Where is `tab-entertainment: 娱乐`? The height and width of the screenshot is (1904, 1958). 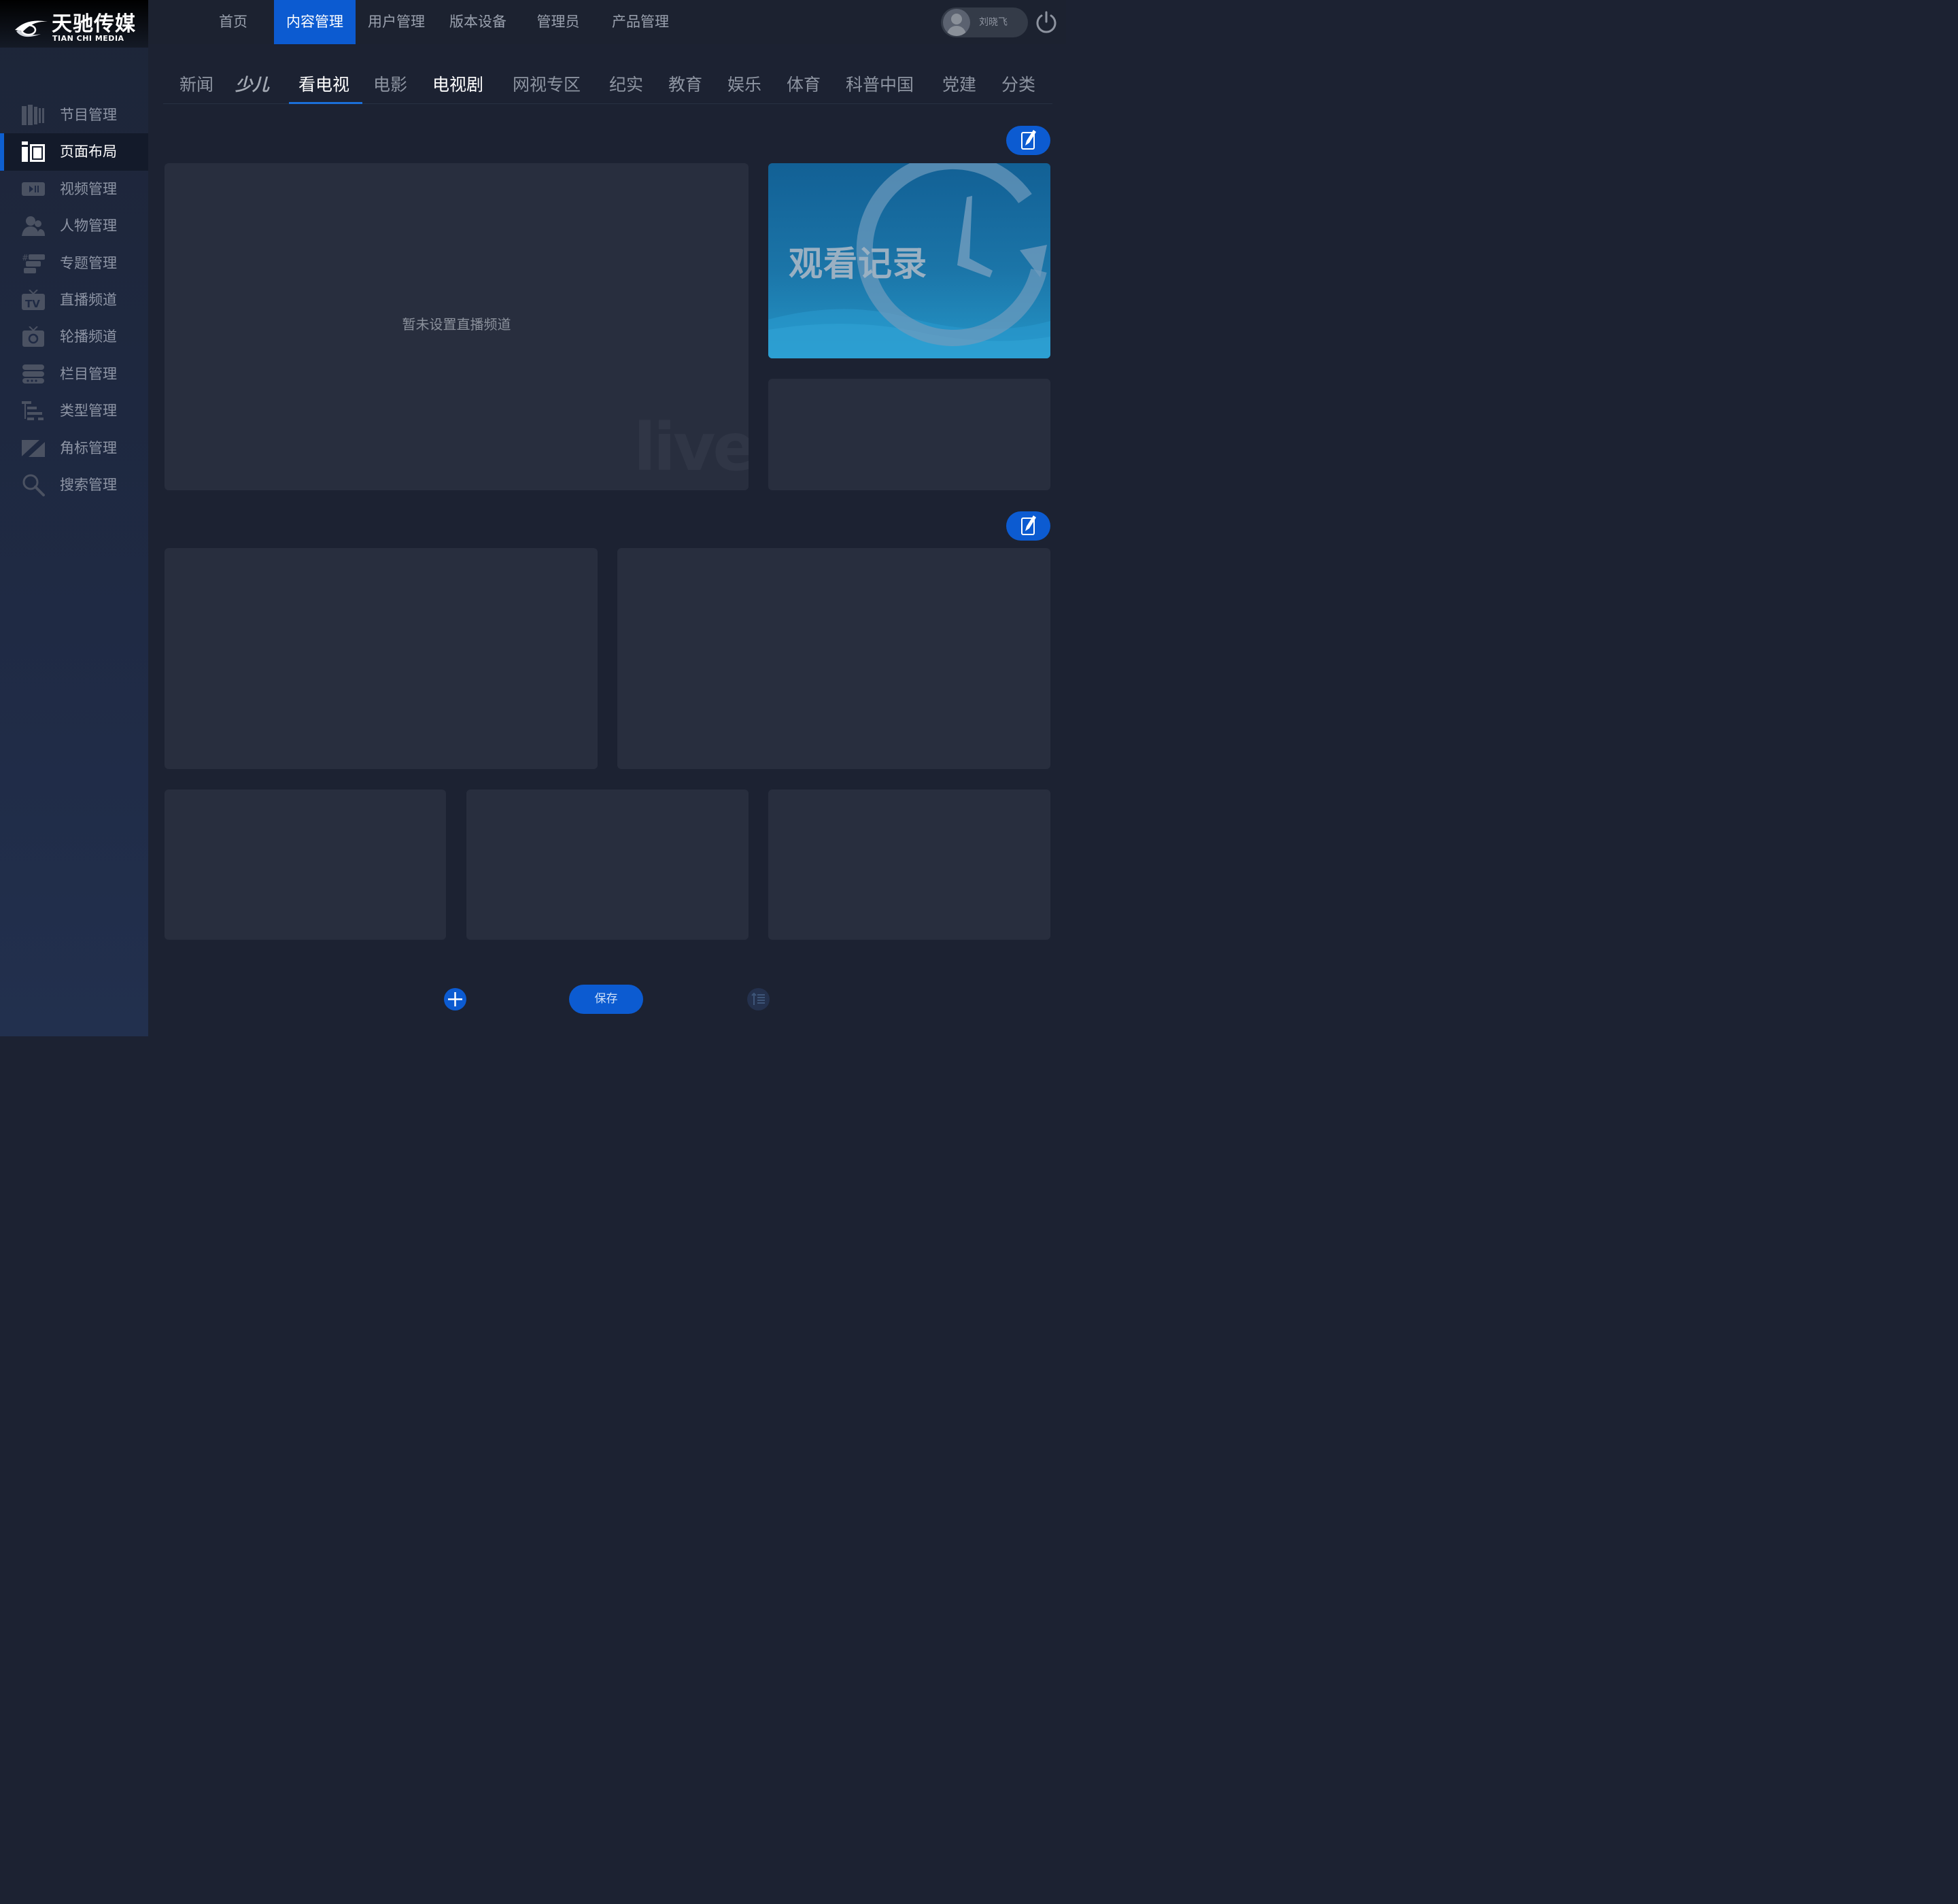 tab-entertainment: 娱乐 is located at coordinates (744, 85).